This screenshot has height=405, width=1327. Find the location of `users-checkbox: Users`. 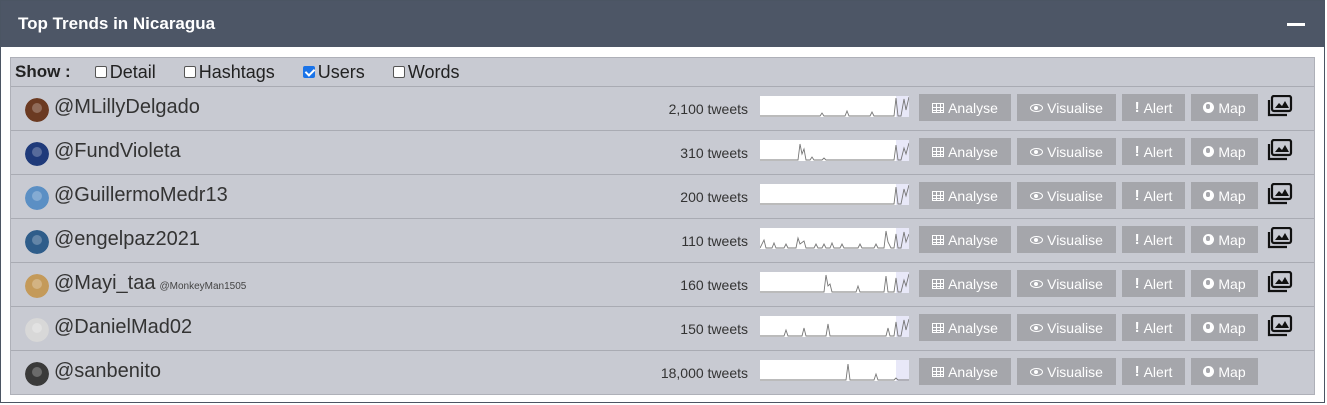

users-checkbox: Users is located at coordinates (333, 72).